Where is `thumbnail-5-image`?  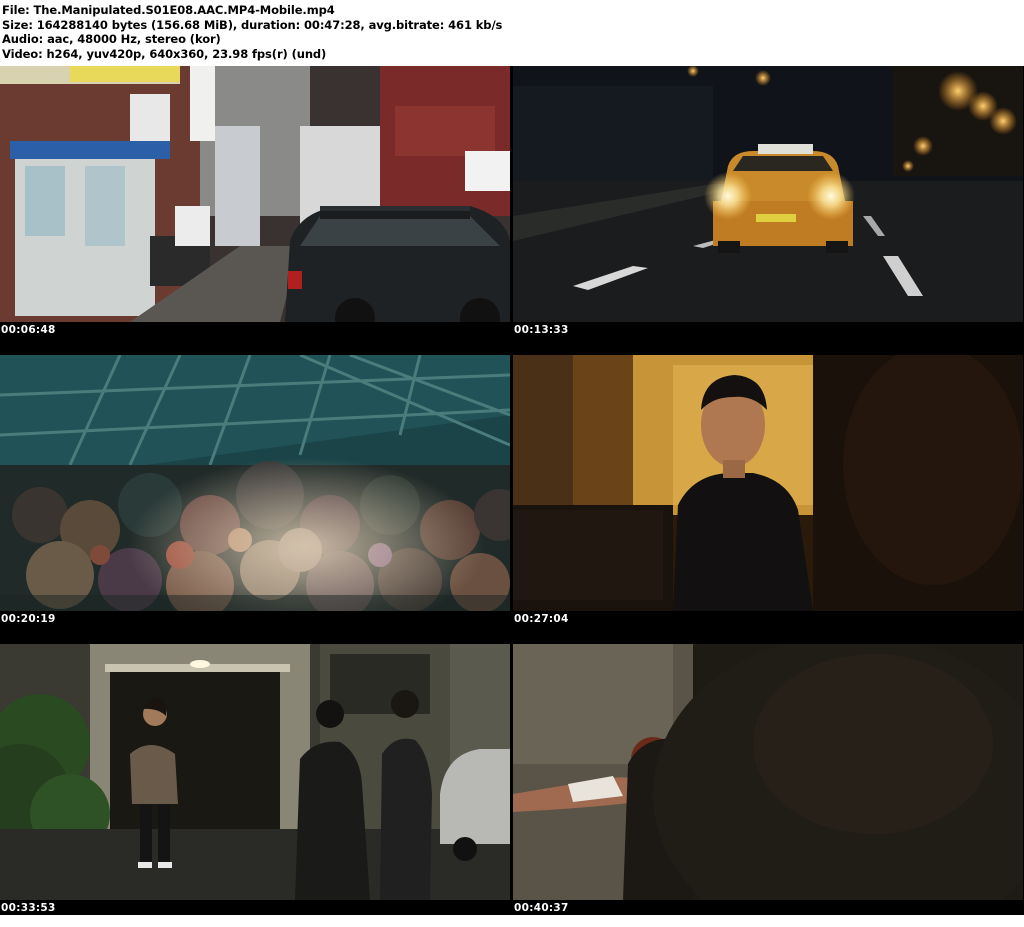
thumbnail-5-image is located at coordinates (255, 772).